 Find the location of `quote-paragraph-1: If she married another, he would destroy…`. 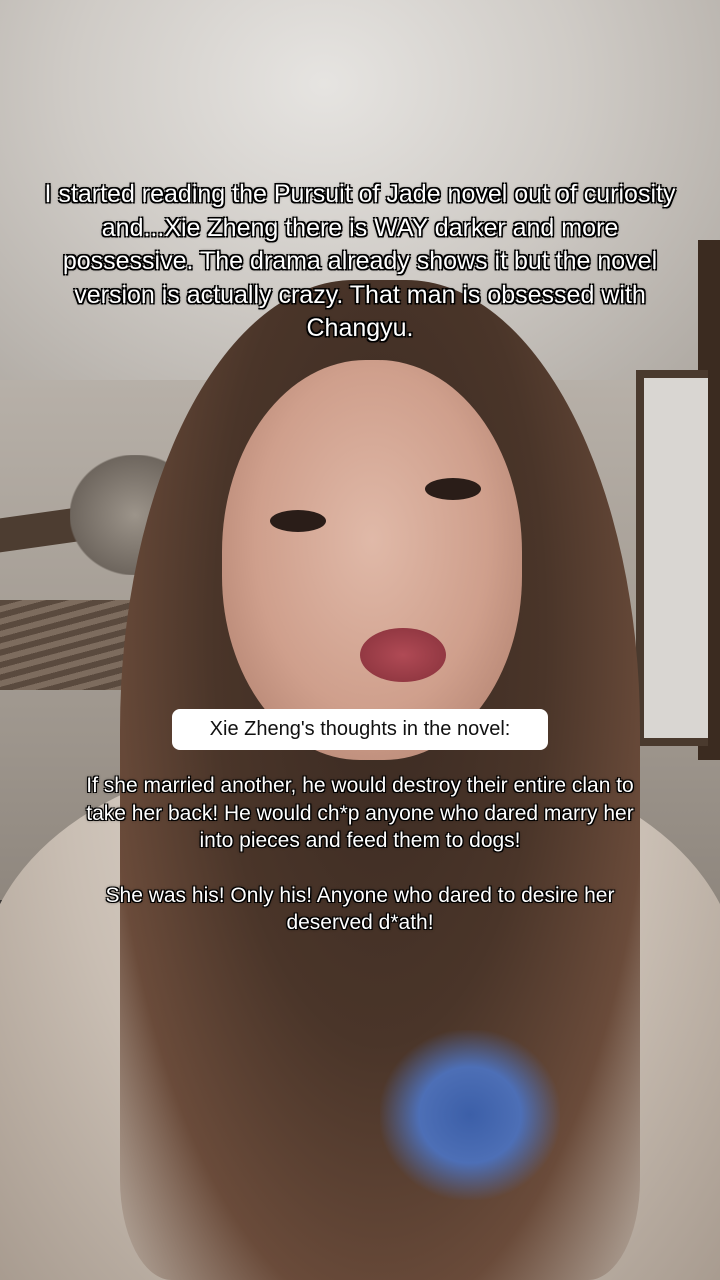

quote-paragraph-1: If she married another, he would destroy… is located at coordinates (360, 813).